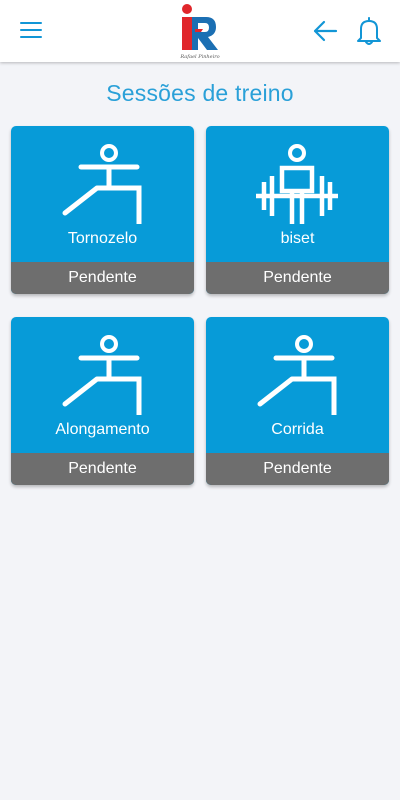 The image size is (400, 800). I want to click on session-card-corrida: Corrida Pendente, so click(297, 401).